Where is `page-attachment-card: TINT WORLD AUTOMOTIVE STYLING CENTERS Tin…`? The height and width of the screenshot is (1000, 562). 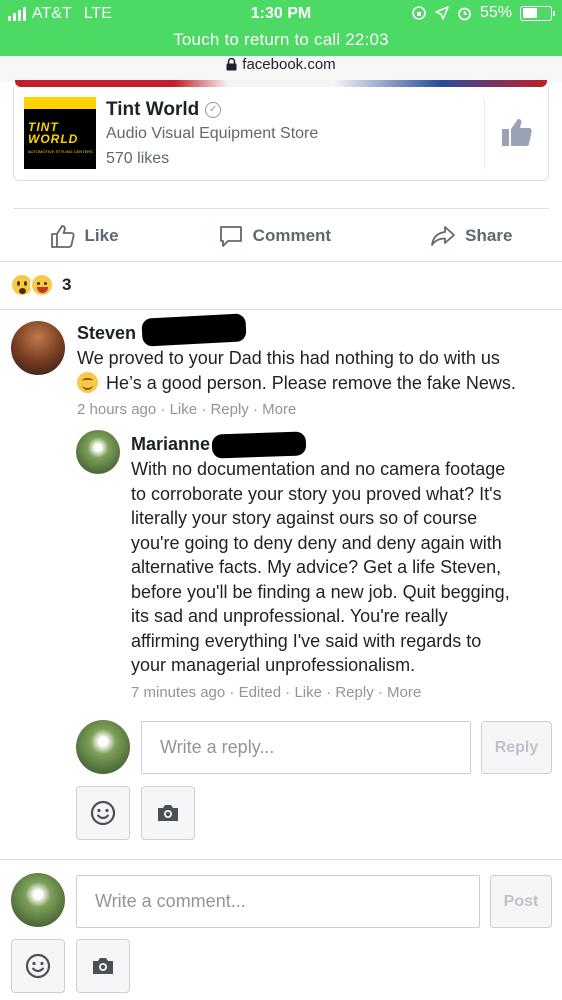
page-attachment-card: TINT WORLD AUTOMOTIVE STYLING CENTERS Tin… is located at coordinates (281, 134).